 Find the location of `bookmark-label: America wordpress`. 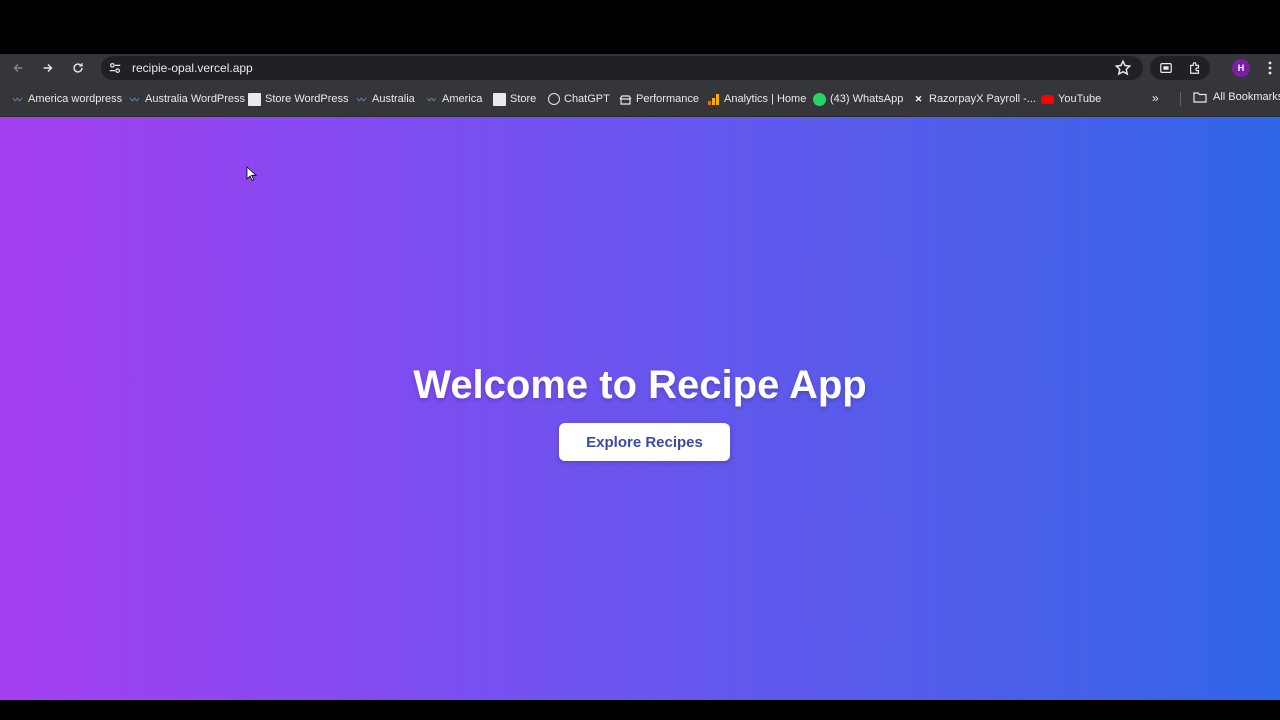

bookmark-label: America wordpress is located at coordinates (75, 99).